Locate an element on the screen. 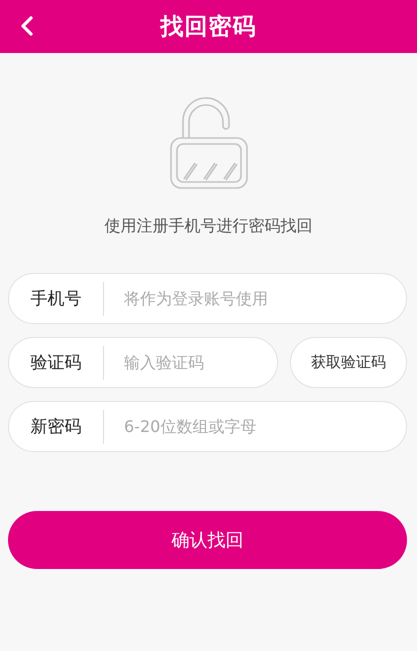 This screenshot has width=417, height=651. text-input: 6-20位数组或字母 is located at coordinates (264, 426).